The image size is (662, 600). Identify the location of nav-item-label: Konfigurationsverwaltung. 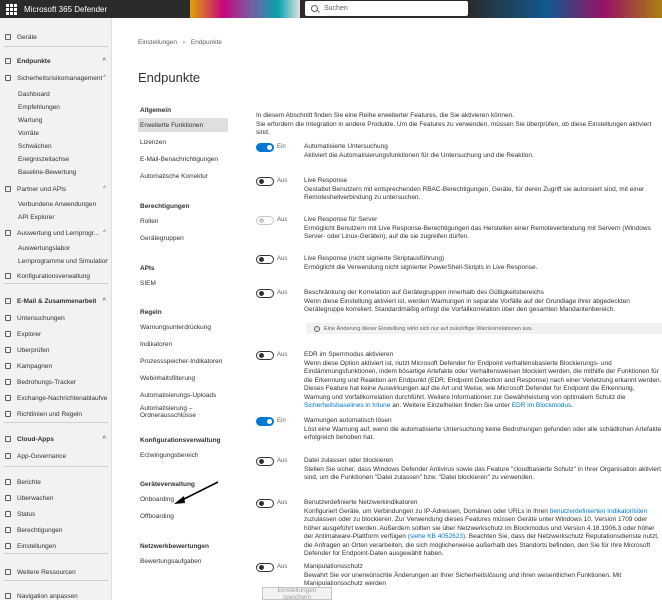
(53, 276).